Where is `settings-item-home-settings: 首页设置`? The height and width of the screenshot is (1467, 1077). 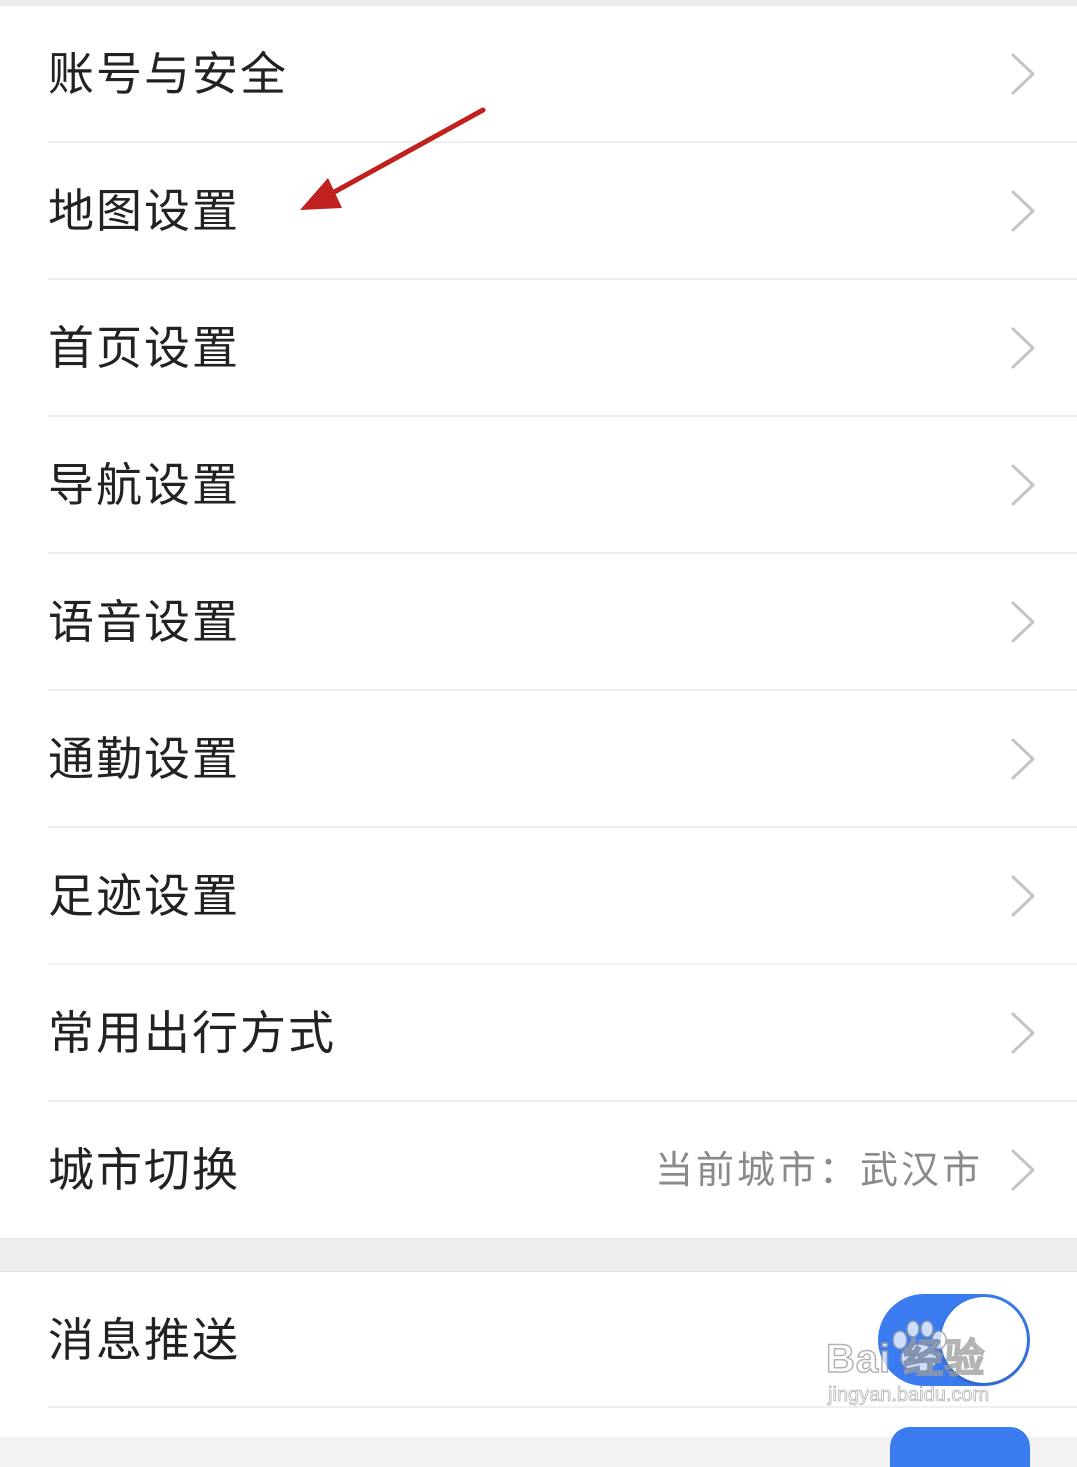
settings-item-home-settings: 首页设置 is located at coordinates (538, 348).